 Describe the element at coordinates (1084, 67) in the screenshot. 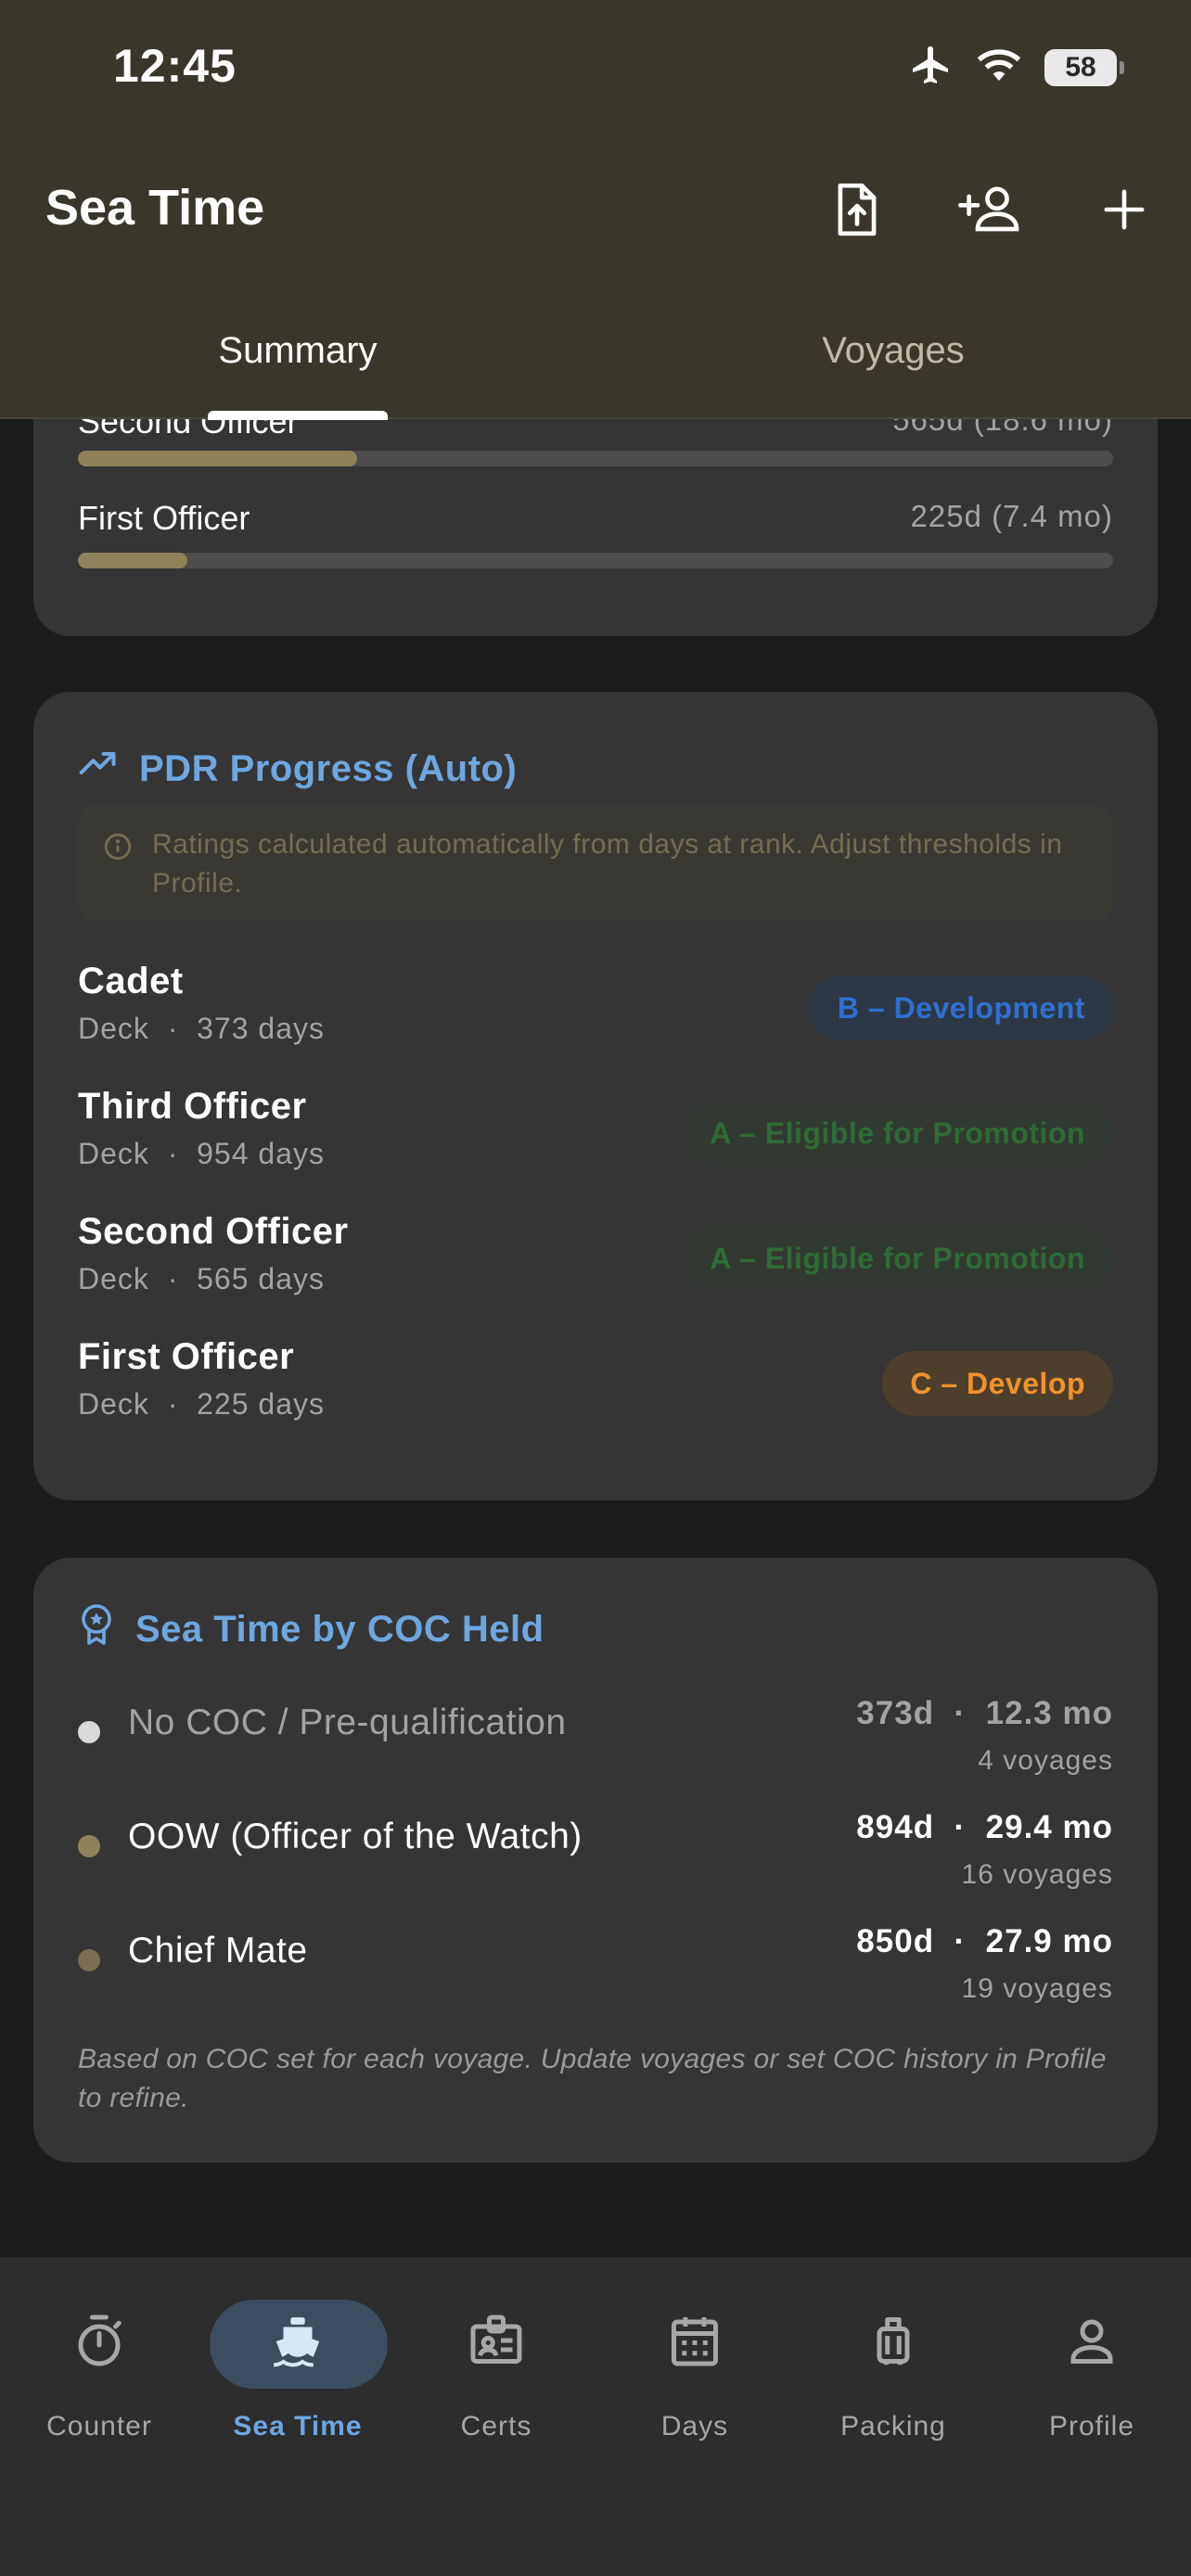

I see `battery-indicator: 58` at that location.